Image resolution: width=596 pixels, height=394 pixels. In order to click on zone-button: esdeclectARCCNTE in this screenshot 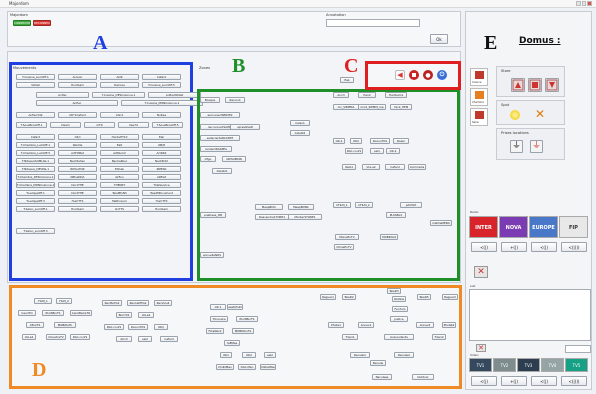, I will do `click(220, 138)`.